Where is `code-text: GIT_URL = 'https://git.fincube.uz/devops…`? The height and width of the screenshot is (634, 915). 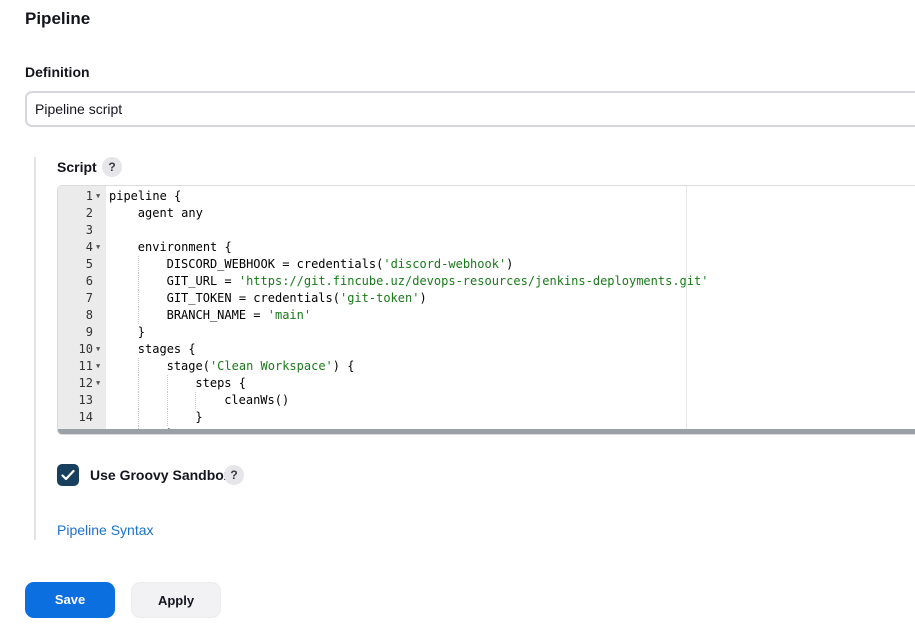 code-text: GIT_URL = 'https://git.fincube.uz/devops… is located at coordinates (437, 281).